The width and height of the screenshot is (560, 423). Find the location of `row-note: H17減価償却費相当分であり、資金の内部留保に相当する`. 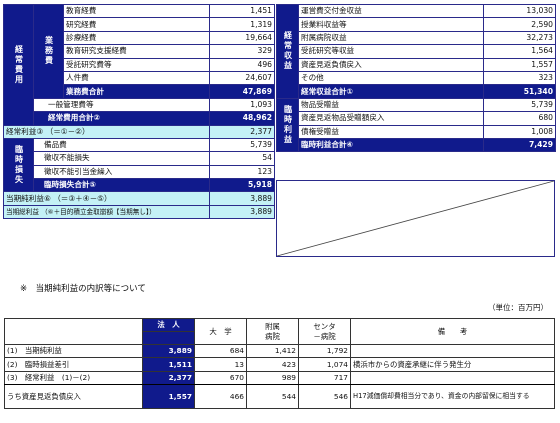

row-note: H17減価償却費相当分であり、資金の内部留保に相当する is located at coordinates (452, 397).